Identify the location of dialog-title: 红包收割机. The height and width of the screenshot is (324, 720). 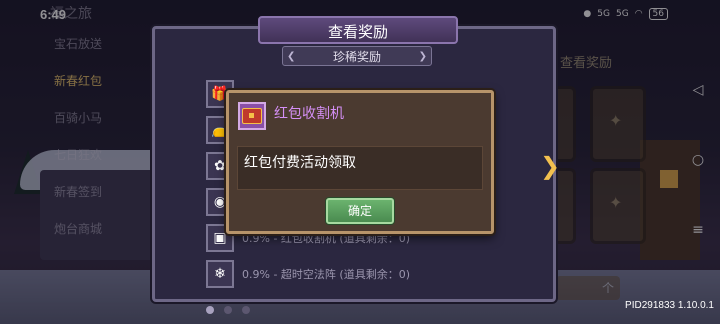
(309, 114).